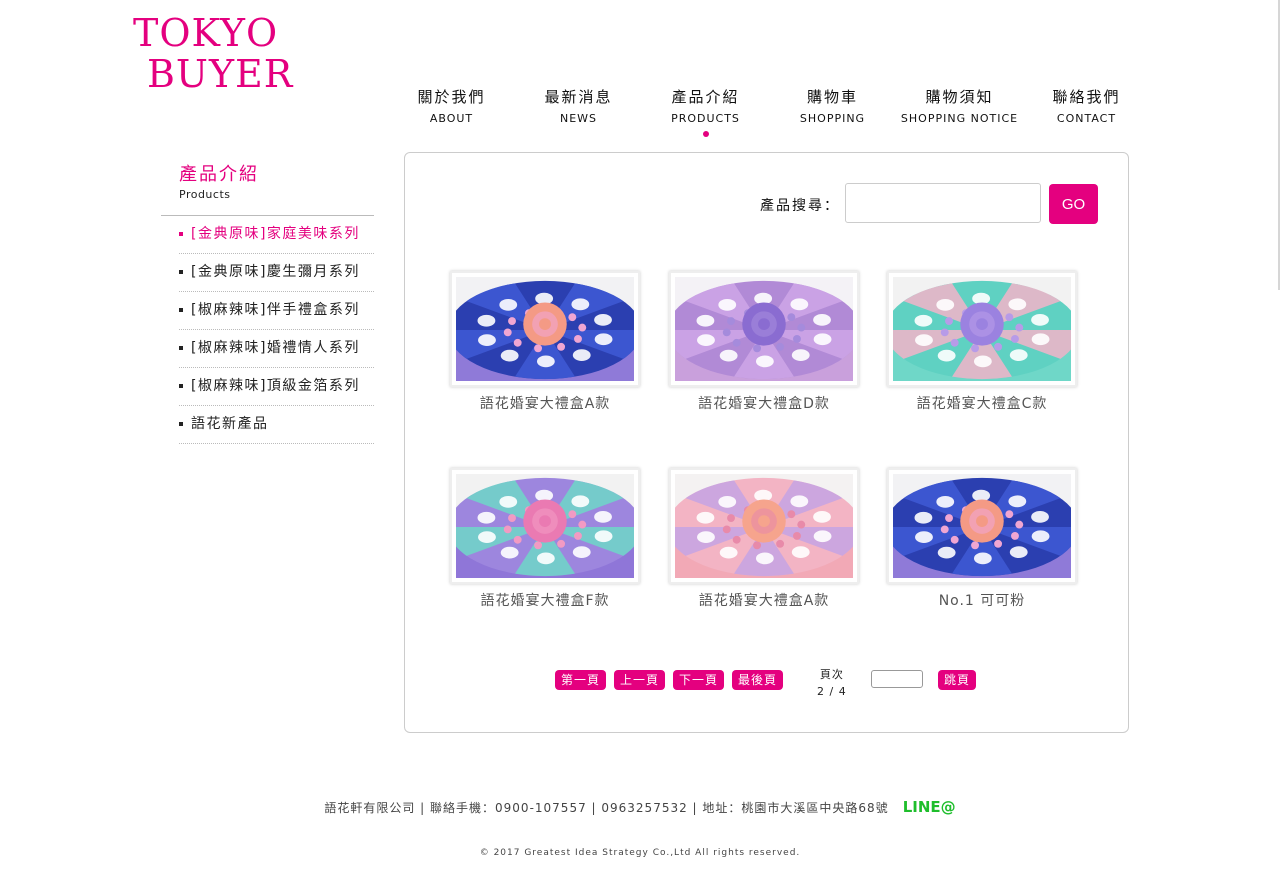 The height and width of the screenshot is (881, 1280). What do you see at coordinates (1086, 105) in the screenshot?
I see `nav-contact: 聯絡我們 CONTACT` at bounding box center [1086, 105].